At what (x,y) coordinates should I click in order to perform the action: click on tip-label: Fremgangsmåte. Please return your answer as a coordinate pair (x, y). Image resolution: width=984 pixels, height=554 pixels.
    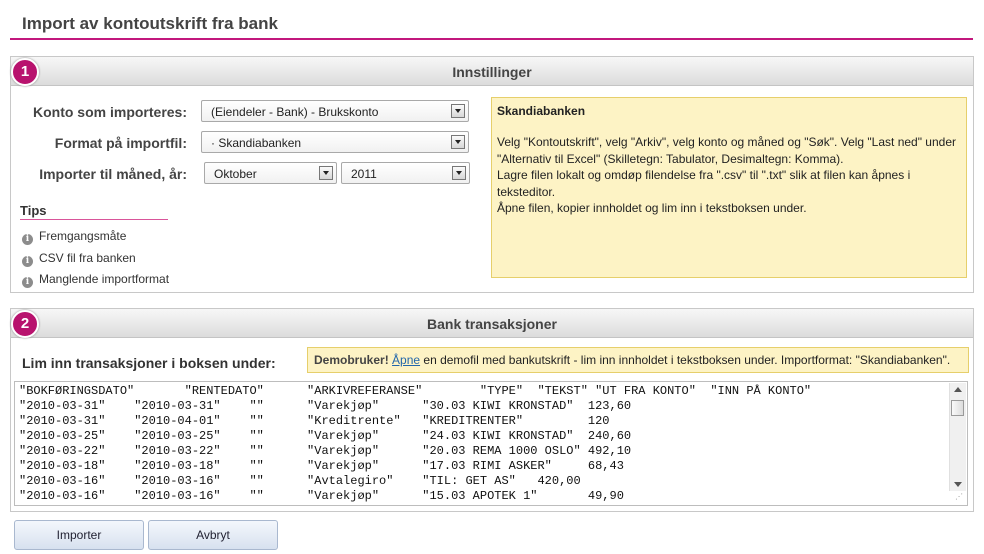
    Looking at the image, I should click on (82, 236).